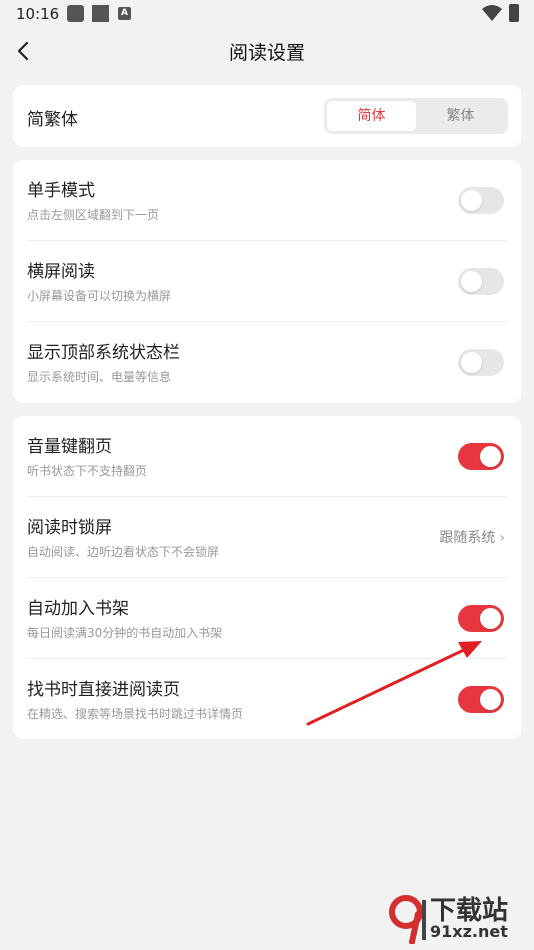 The height and width of the screenshot is (950, 534). Describe the element at coordinates (38, 14) in the screenshot. I see `status-time: 10:16` at that location.